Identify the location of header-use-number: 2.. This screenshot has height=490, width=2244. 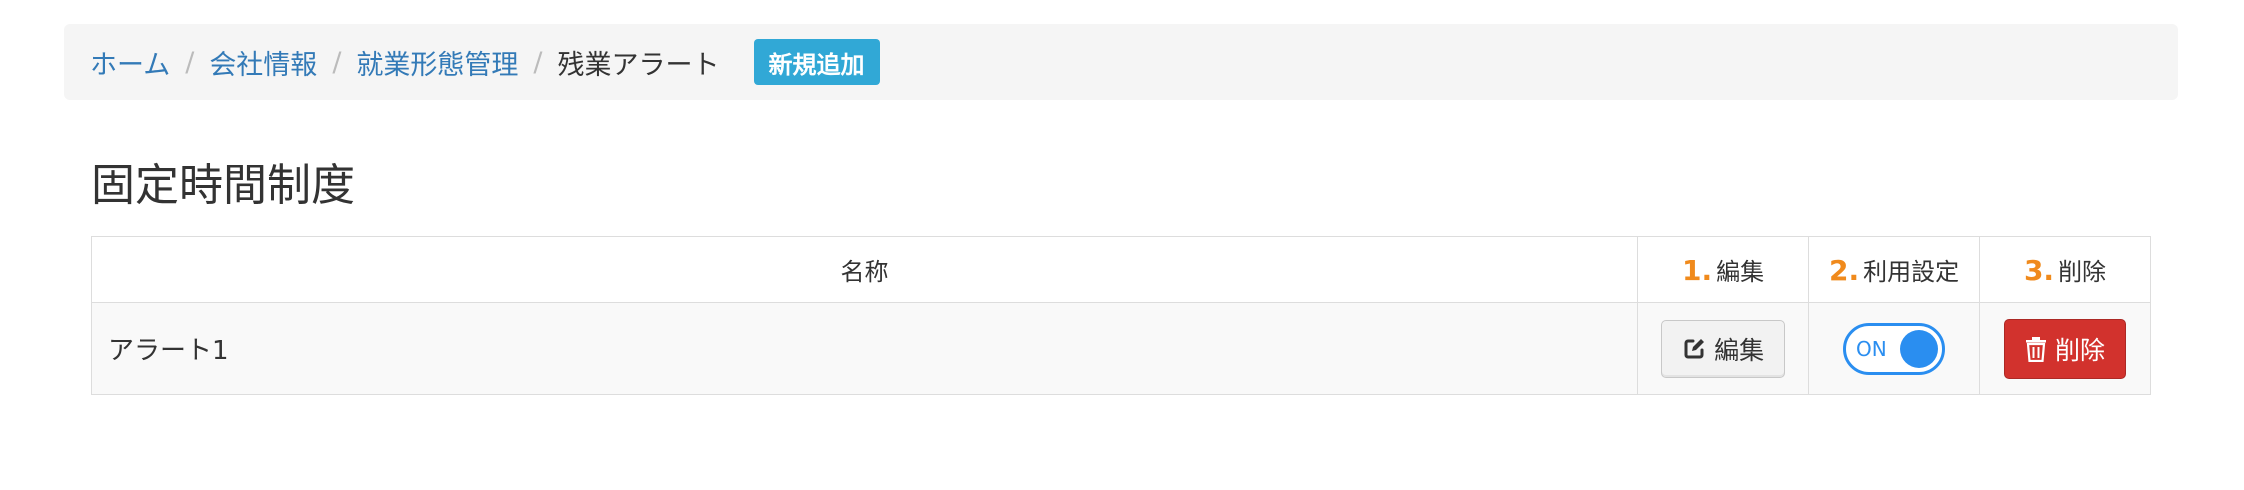
(1844, 270).